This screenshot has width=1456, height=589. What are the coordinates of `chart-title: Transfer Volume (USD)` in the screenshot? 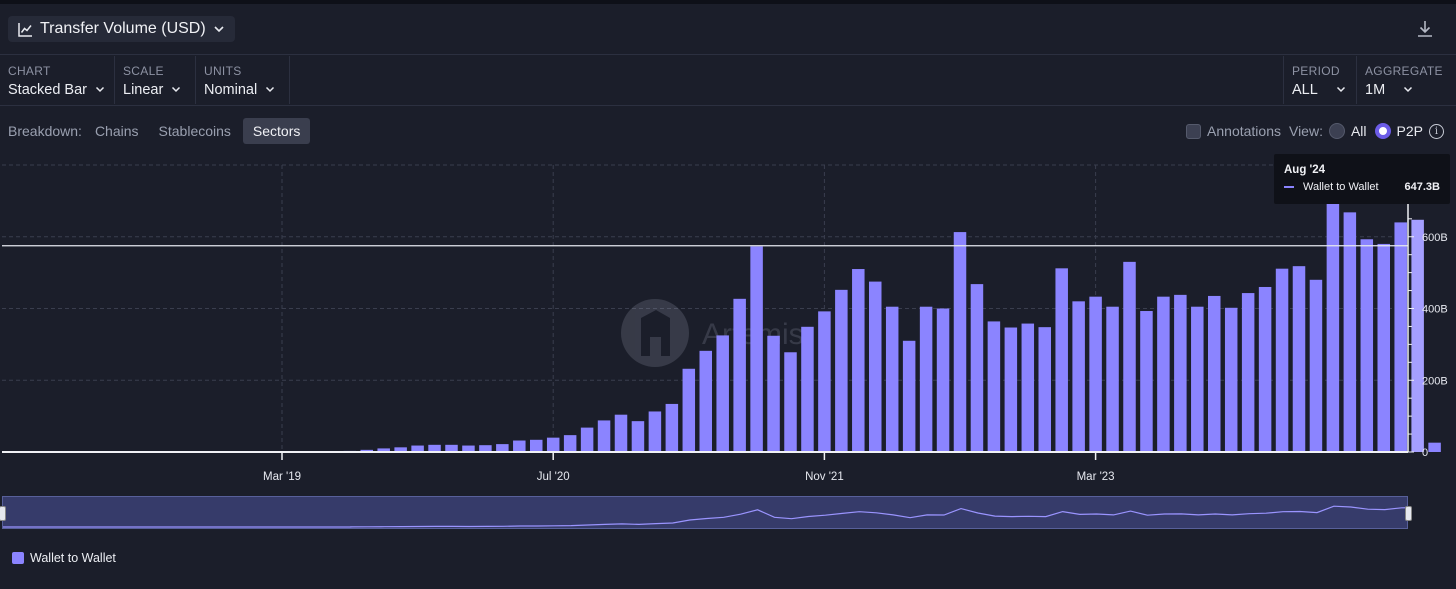 It's located at (123, 28).